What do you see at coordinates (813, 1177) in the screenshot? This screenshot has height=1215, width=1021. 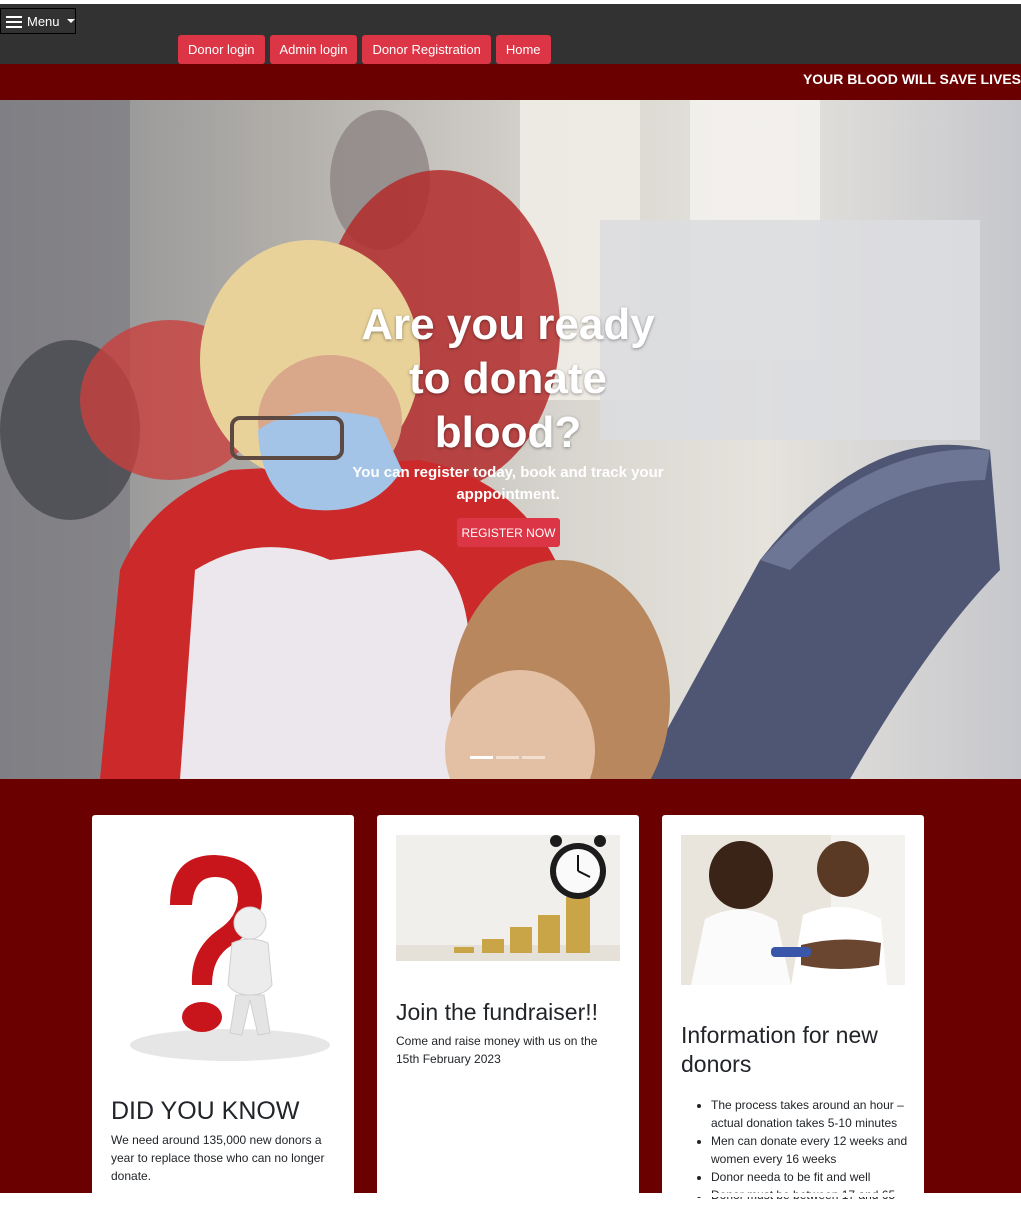 I see `list-item: Donor needa to be fit and well` at bounding box center [813, 1177].